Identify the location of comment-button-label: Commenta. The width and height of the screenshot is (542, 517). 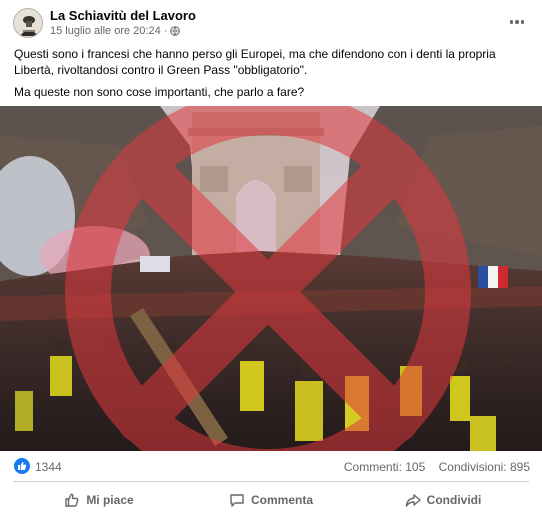
(281, 500).